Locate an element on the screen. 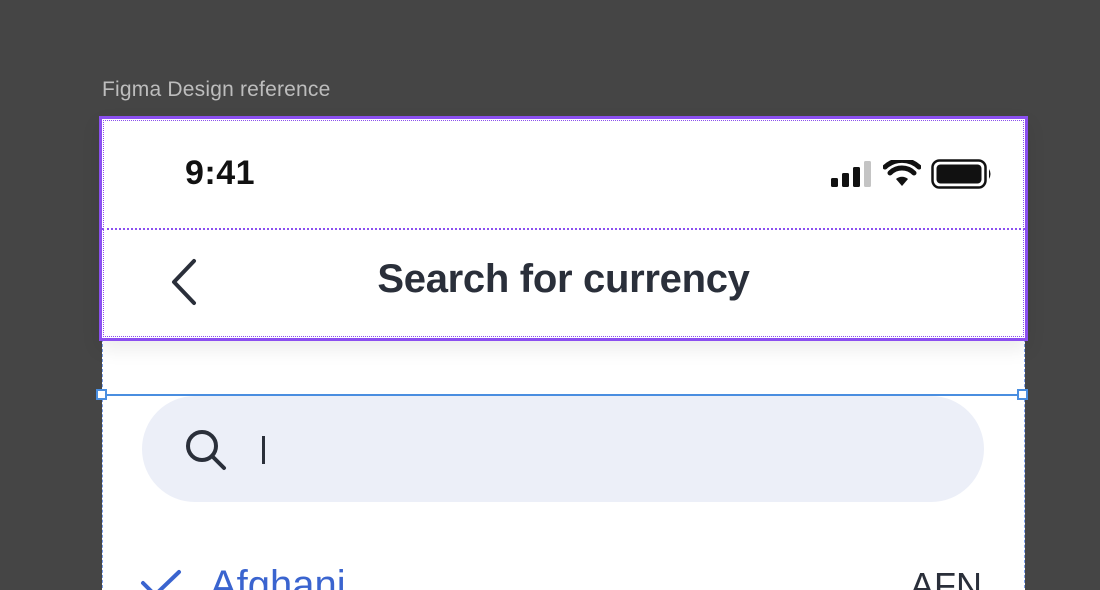 The height and width of the screenshot is (590, 1100). status-time: 9:41 is located at coordinates (220, 173).